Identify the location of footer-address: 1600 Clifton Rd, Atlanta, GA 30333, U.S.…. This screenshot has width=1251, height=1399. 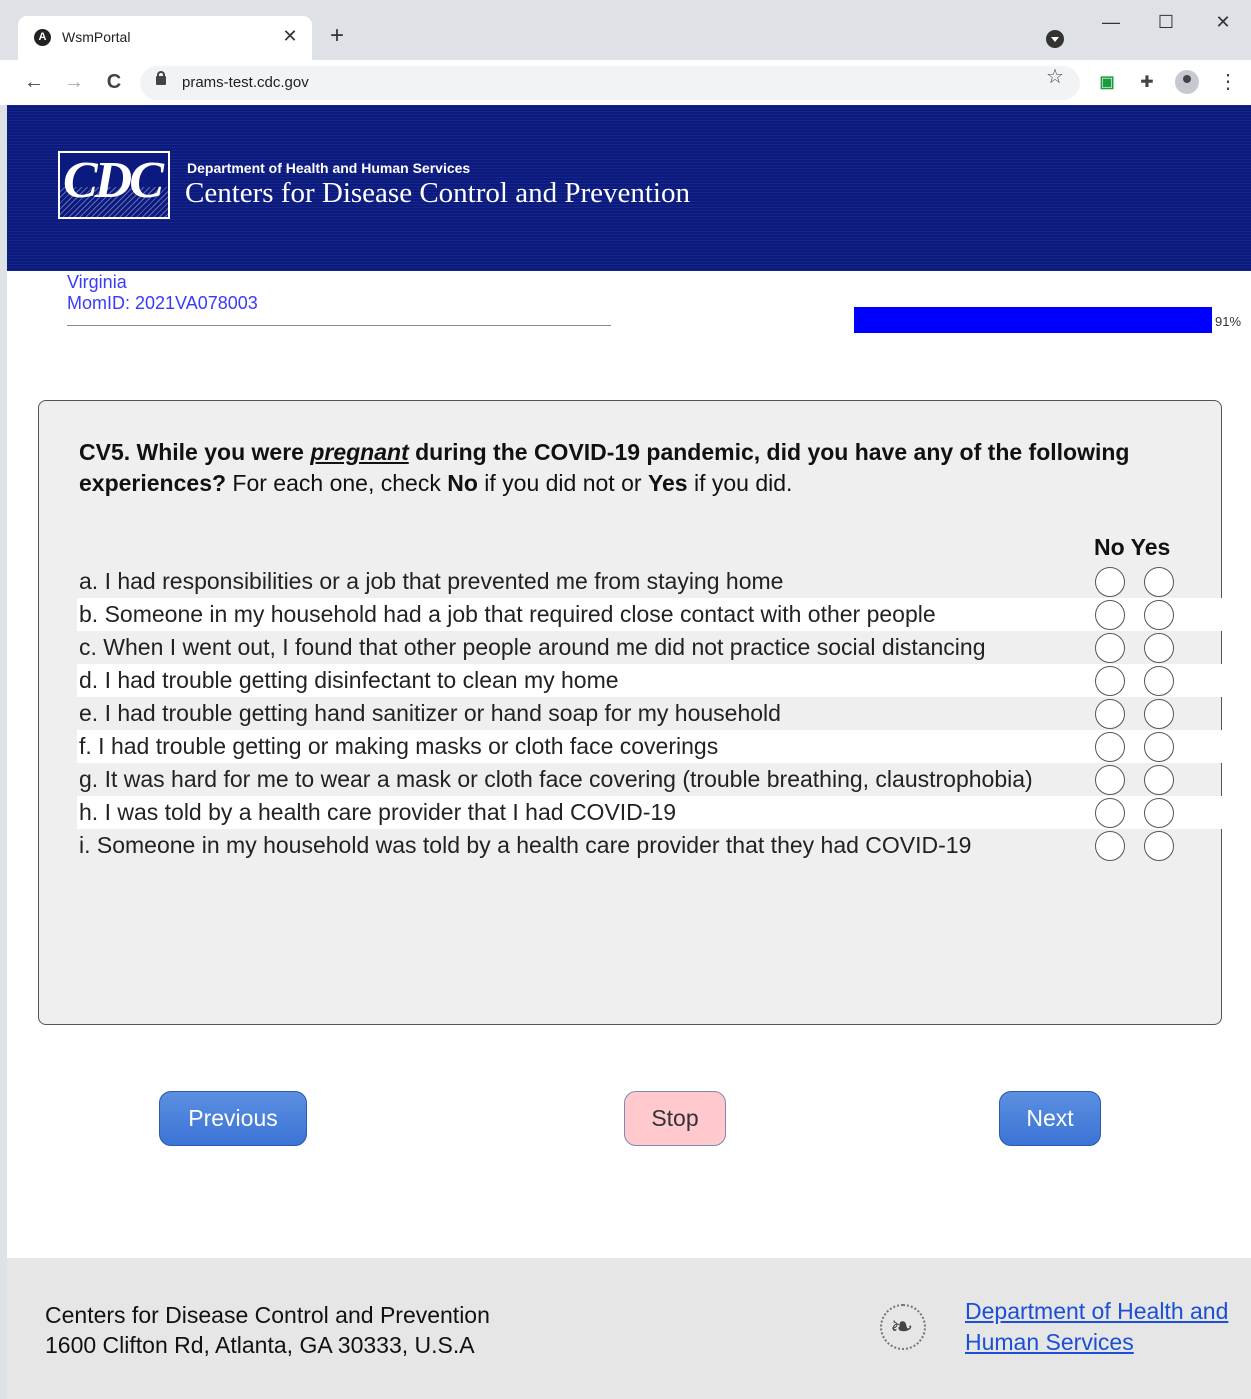
(260, 1345).